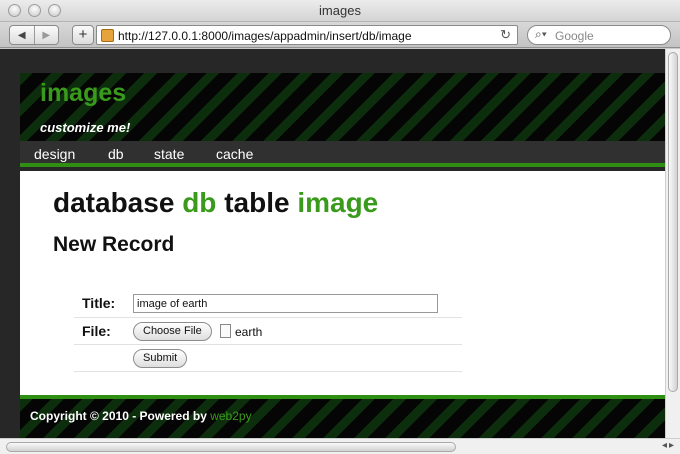  What do you see at coordinates (85, 127) in the screenshot?
I see `site-subtitle: customize me!` at bounding box center [85, 127].